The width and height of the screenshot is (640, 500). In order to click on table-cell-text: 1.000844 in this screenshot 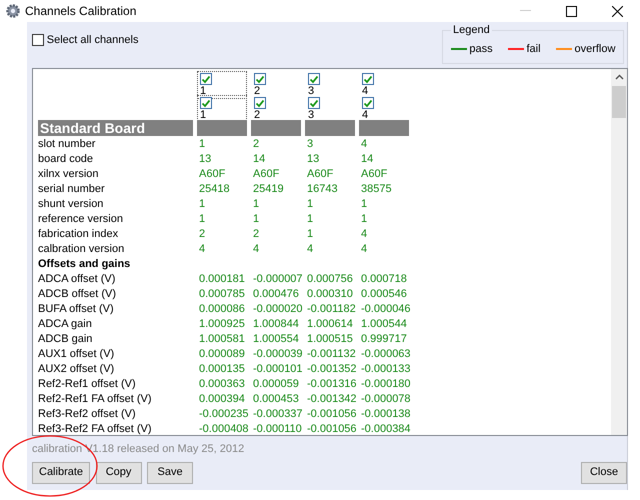, I will do `click(276, 324)`.